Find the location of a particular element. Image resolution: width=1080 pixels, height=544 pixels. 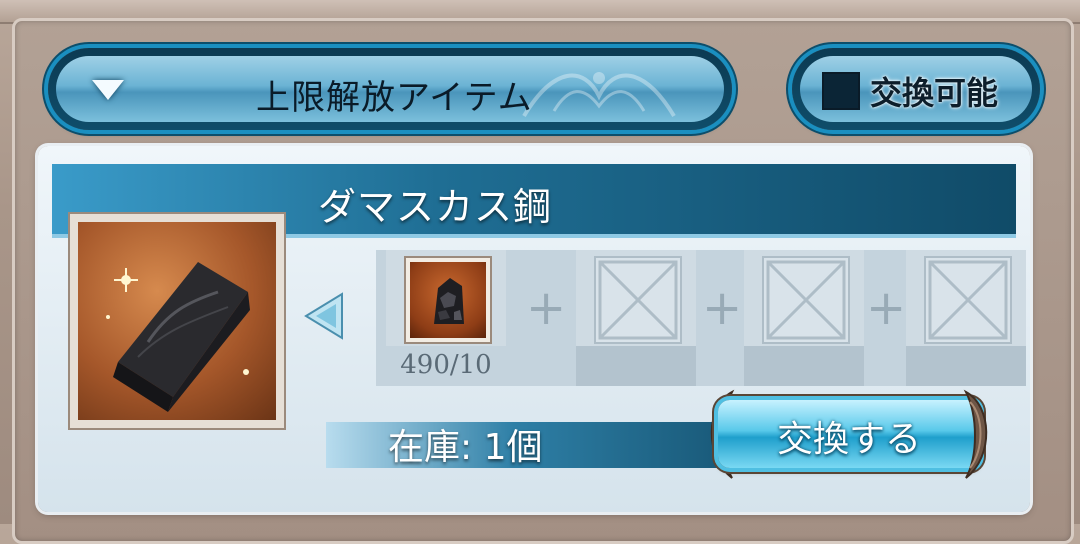

exchange-button: 交換する is located at coordinates (848, 434).